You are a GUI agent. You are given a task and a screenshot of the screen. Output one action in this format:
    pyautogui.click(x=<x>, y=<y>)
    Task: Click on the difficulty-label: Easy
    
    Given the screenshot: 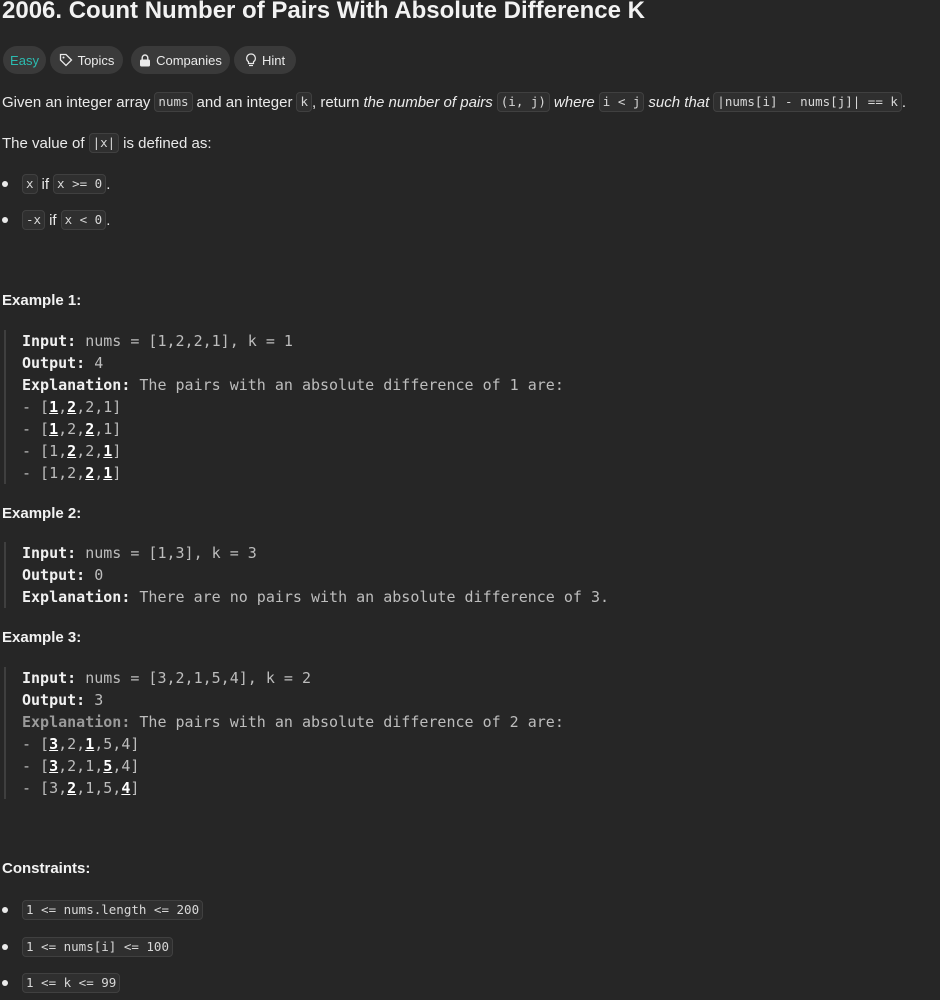 What is the action you would take?
    pyautogui.click(x=24, y=60)
    